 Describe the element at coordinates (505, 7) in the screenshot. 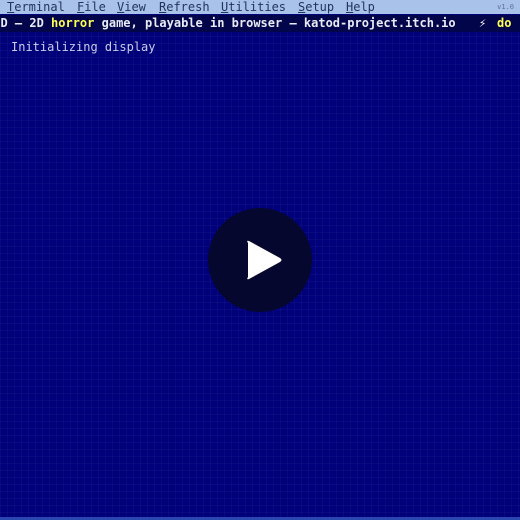

I see `version-label: v1.0` at that location.